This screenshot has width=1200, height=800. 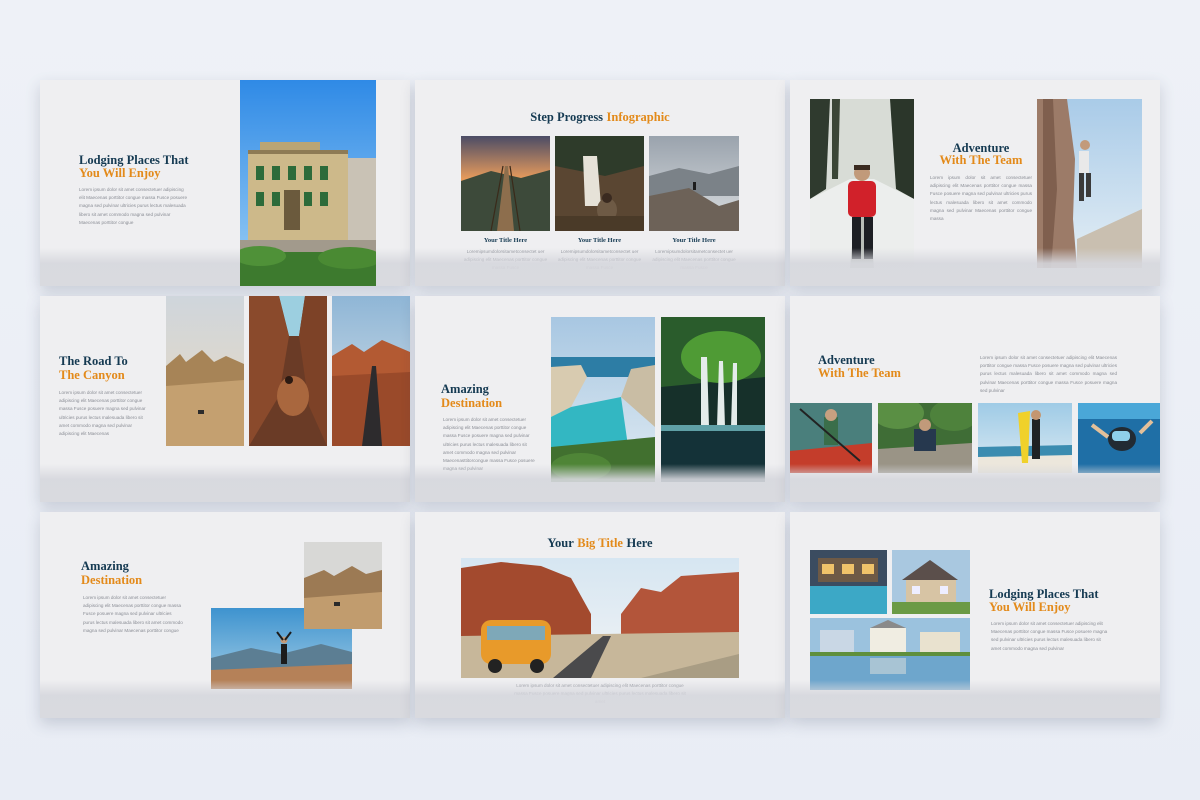 I want to click on waterfall-photo, so click(x=599, y=183).